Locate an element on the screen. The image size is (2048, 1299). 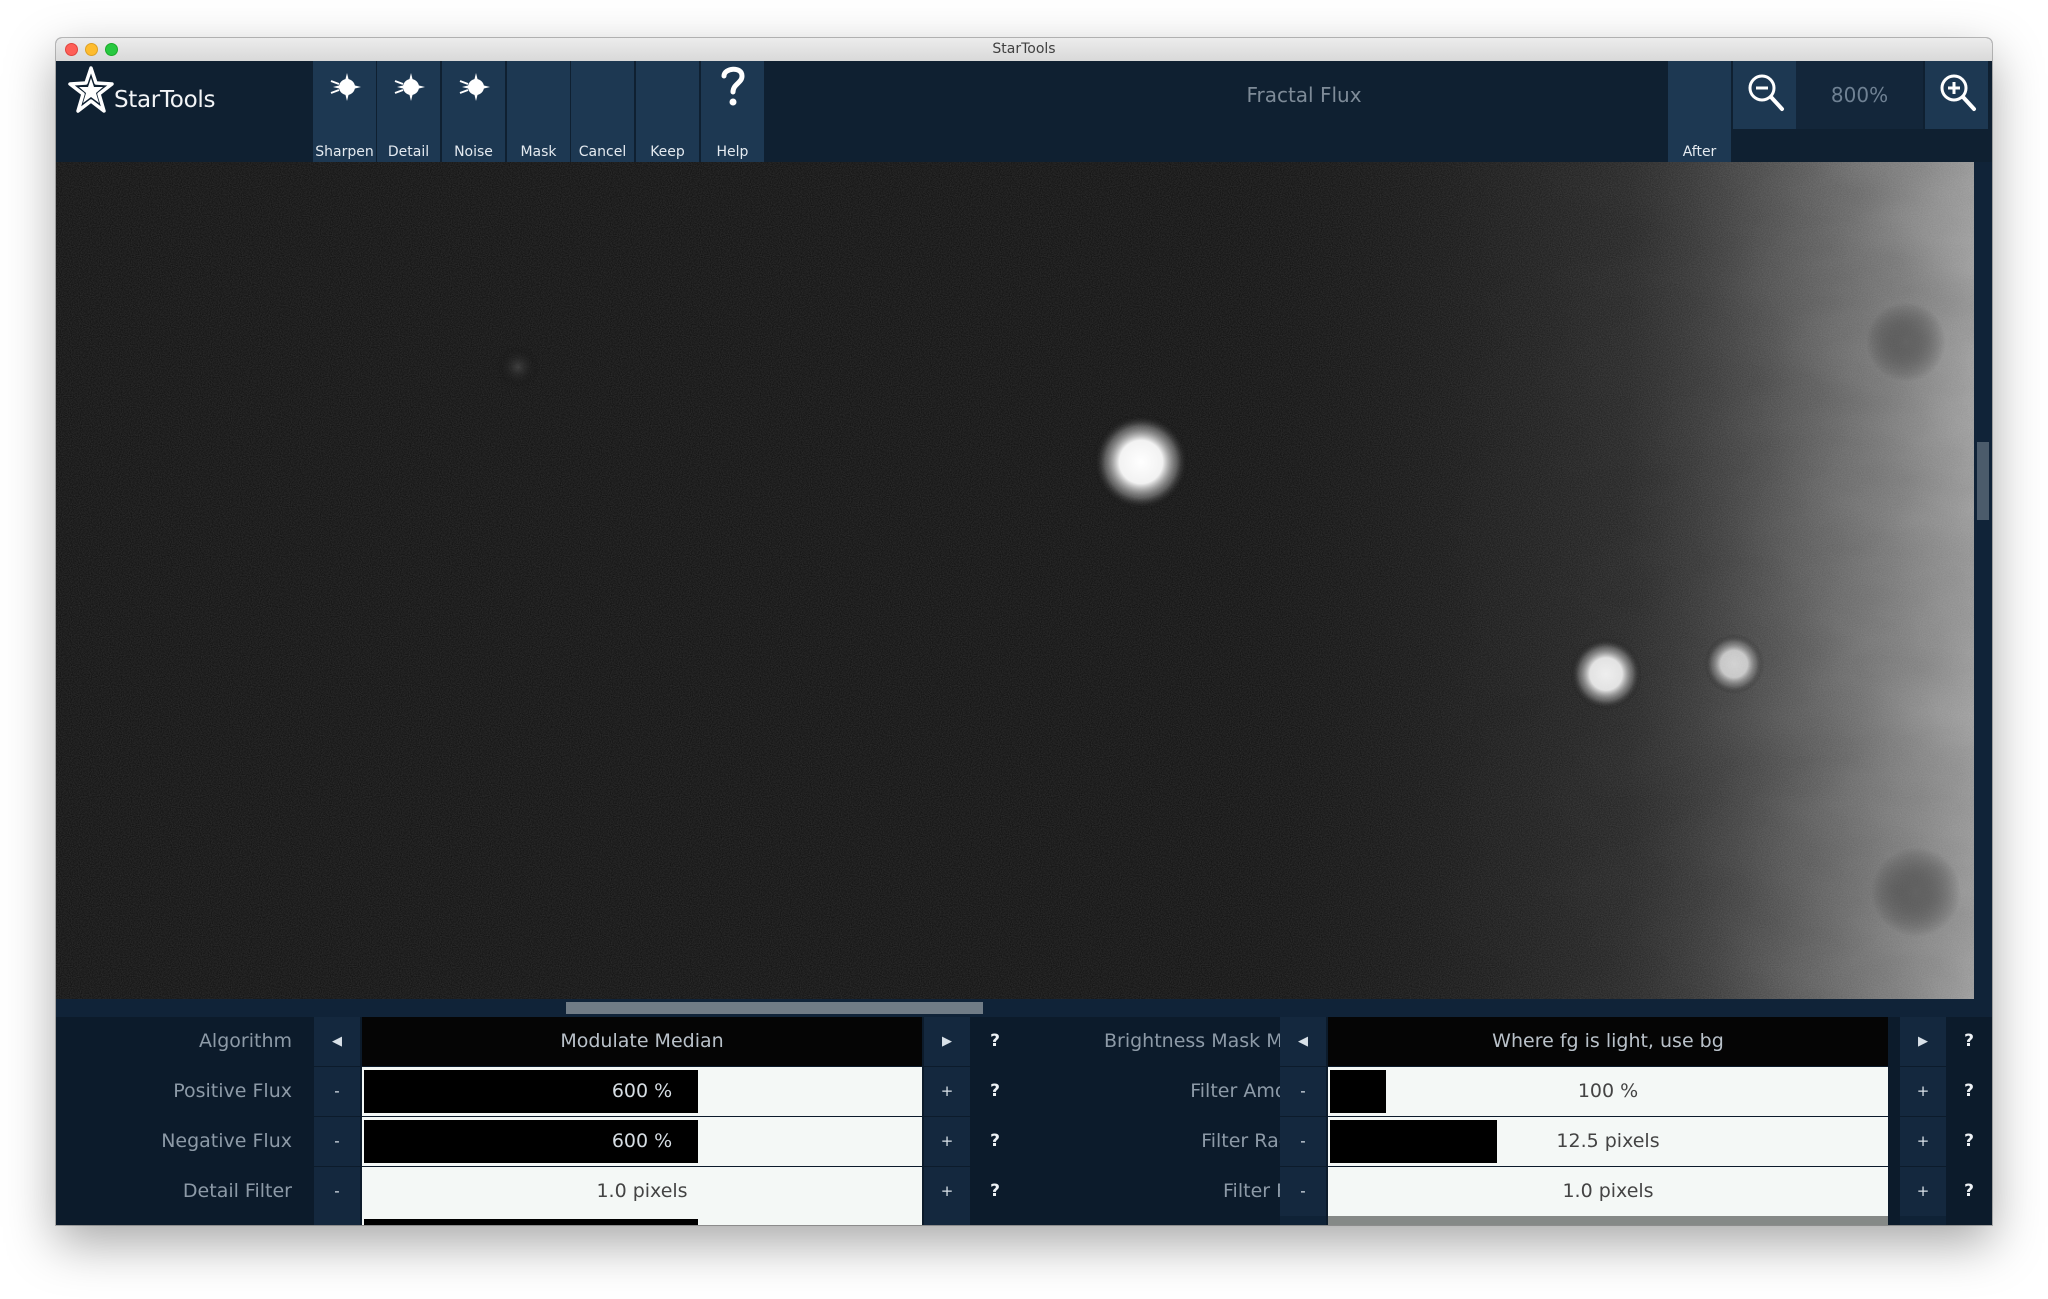
brightness-mask-mode-value: Where fg is light, use bg is located at coordinates (1608, 1041).